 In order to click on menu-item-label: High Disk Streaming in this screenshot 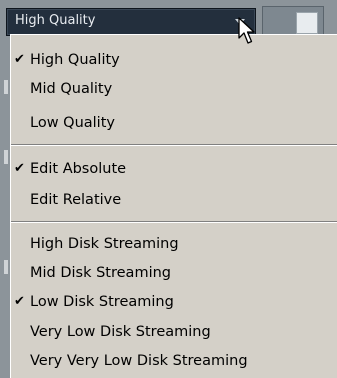, I will do `click(104, 244)`.